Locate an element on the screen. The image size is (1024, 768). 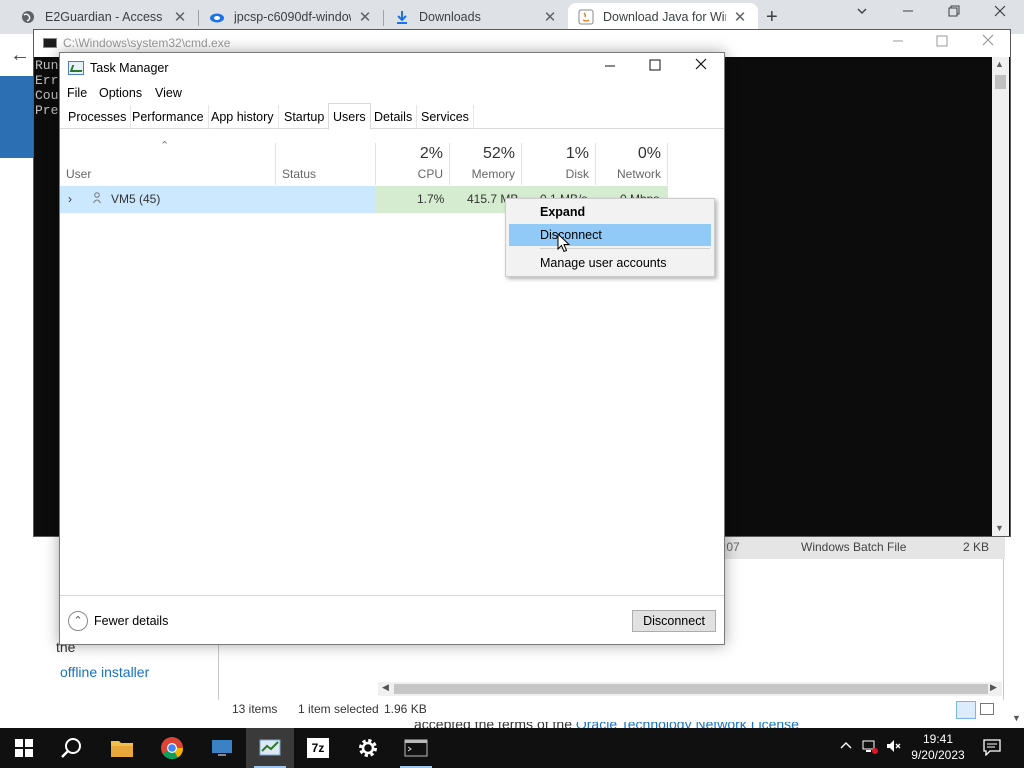
column-network: 0% Network is located at coordinates (632, 164).